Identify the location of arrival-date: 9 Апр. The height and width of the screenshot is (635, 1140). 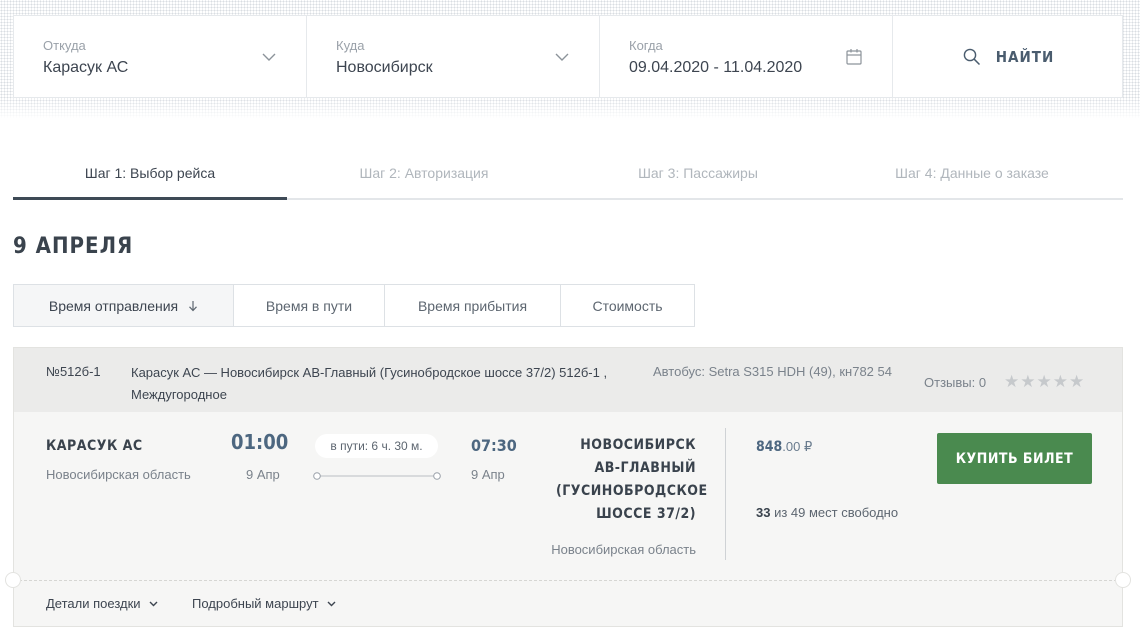
(488, 474).